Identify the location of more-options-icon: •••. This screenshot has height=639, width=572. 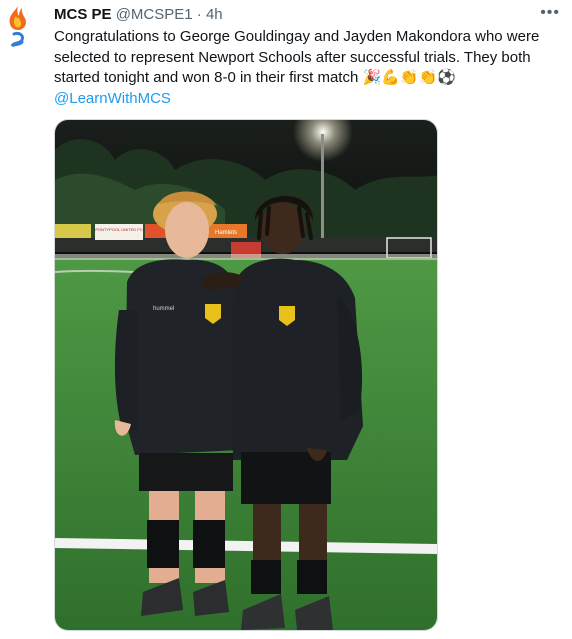
(550, 13).